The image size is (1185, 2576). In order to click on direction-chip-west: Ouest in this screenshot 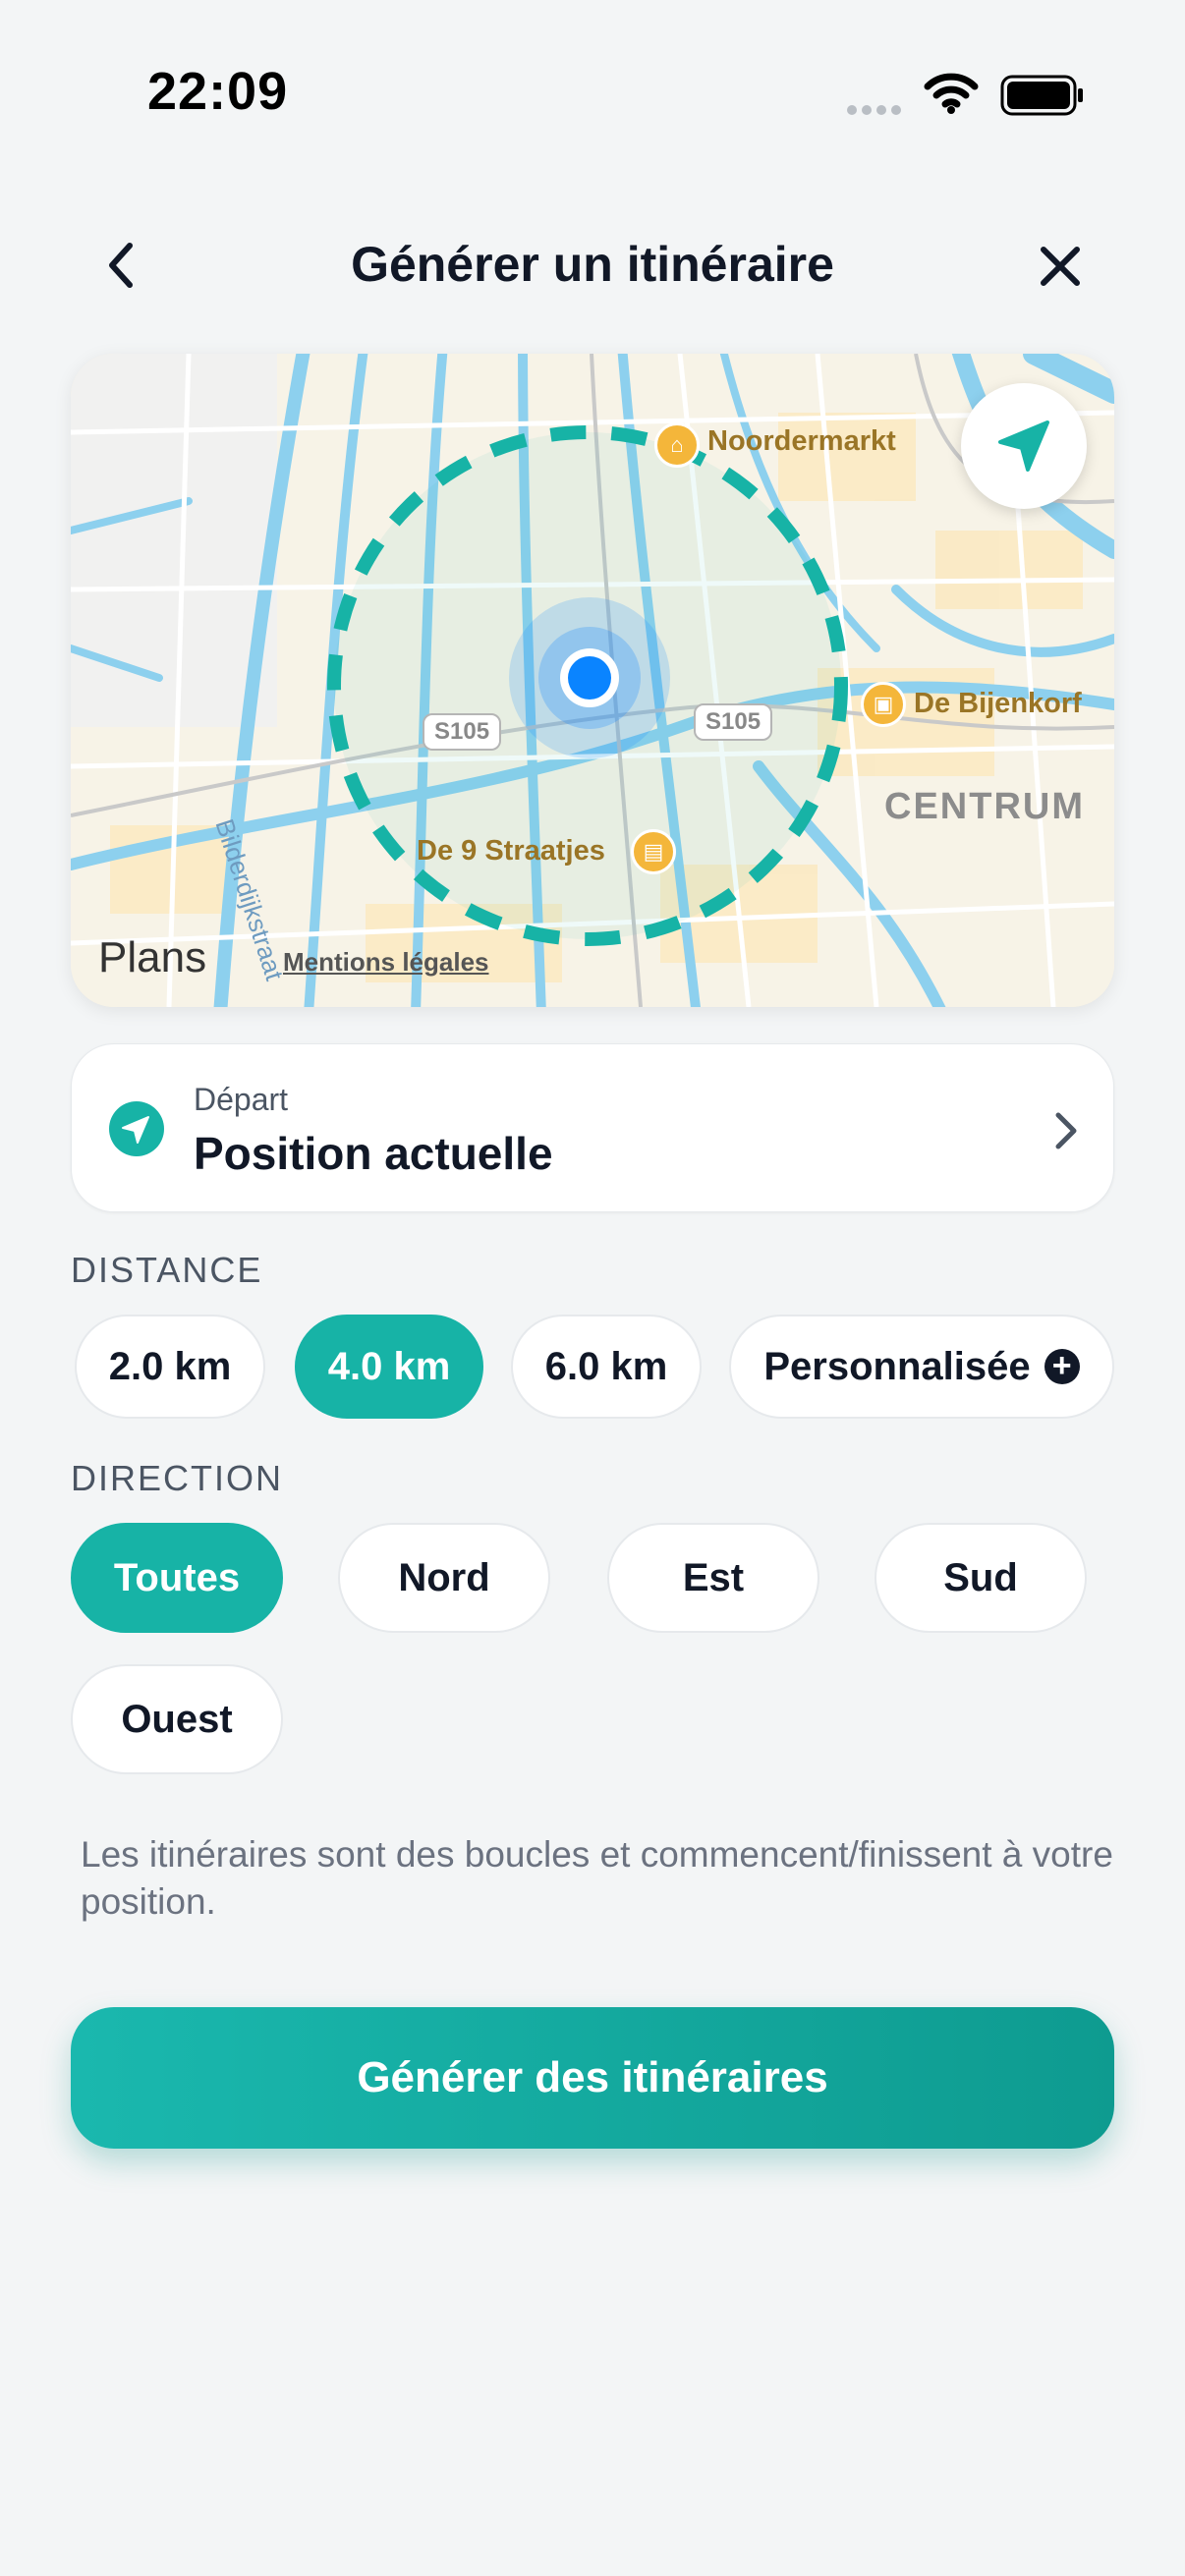, I will do `click(177, 1719)`.